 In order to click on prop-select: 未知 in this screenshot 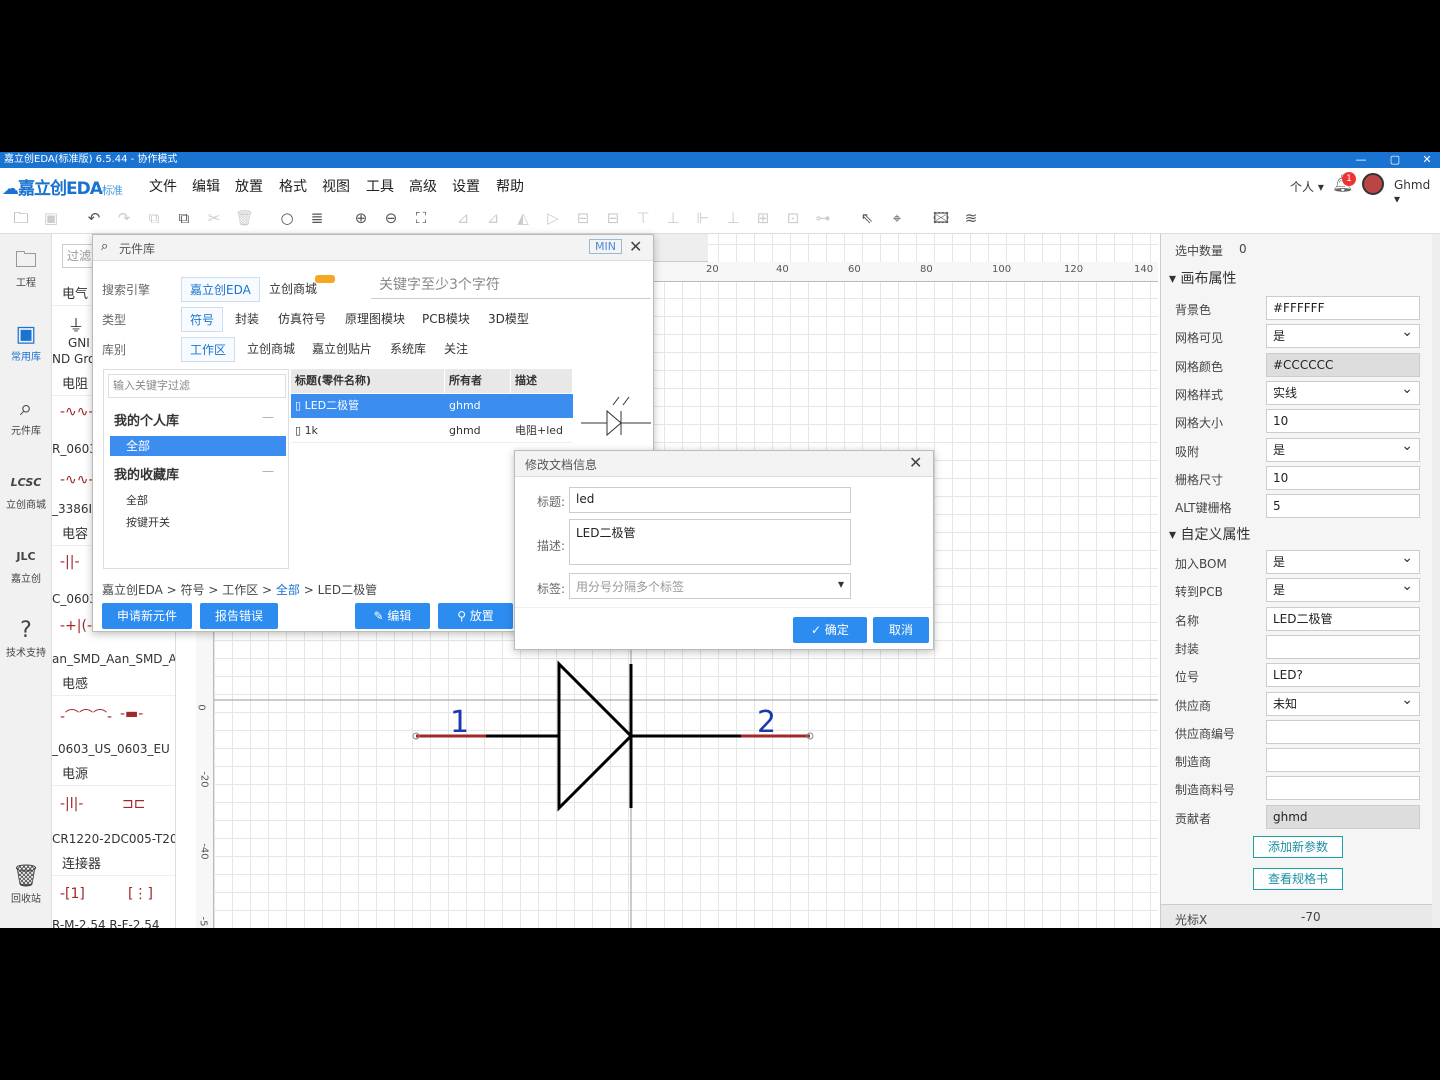, I will do `click(1343, 702)`.